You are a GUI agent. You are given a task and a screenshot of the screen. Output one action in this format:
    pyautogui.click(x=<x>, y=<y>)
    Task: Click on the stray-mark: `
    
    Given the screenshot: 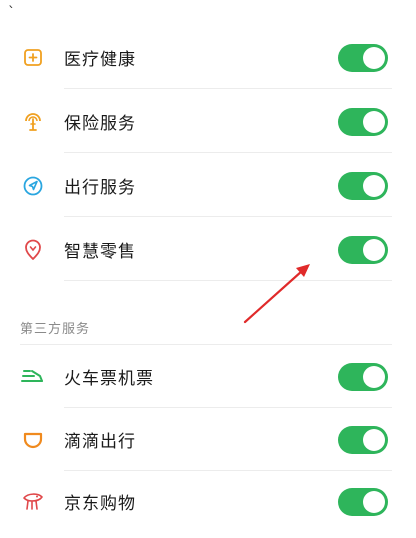 What is the action you would take?
    pyautogui.click(x=11, y=13)
    